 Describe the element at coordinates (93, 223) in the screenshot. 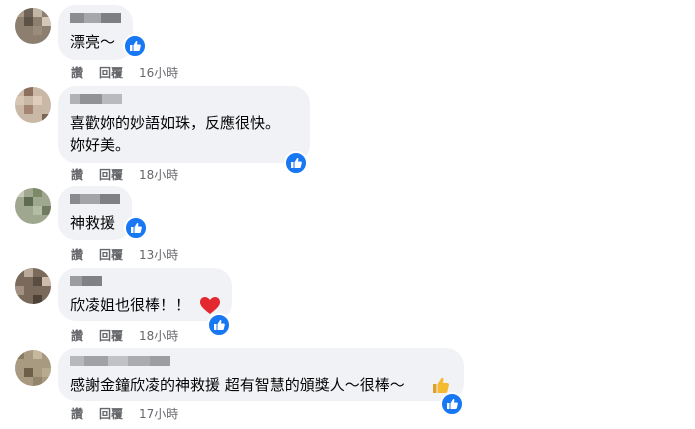

I see `comment-text: 神救援` at that location.